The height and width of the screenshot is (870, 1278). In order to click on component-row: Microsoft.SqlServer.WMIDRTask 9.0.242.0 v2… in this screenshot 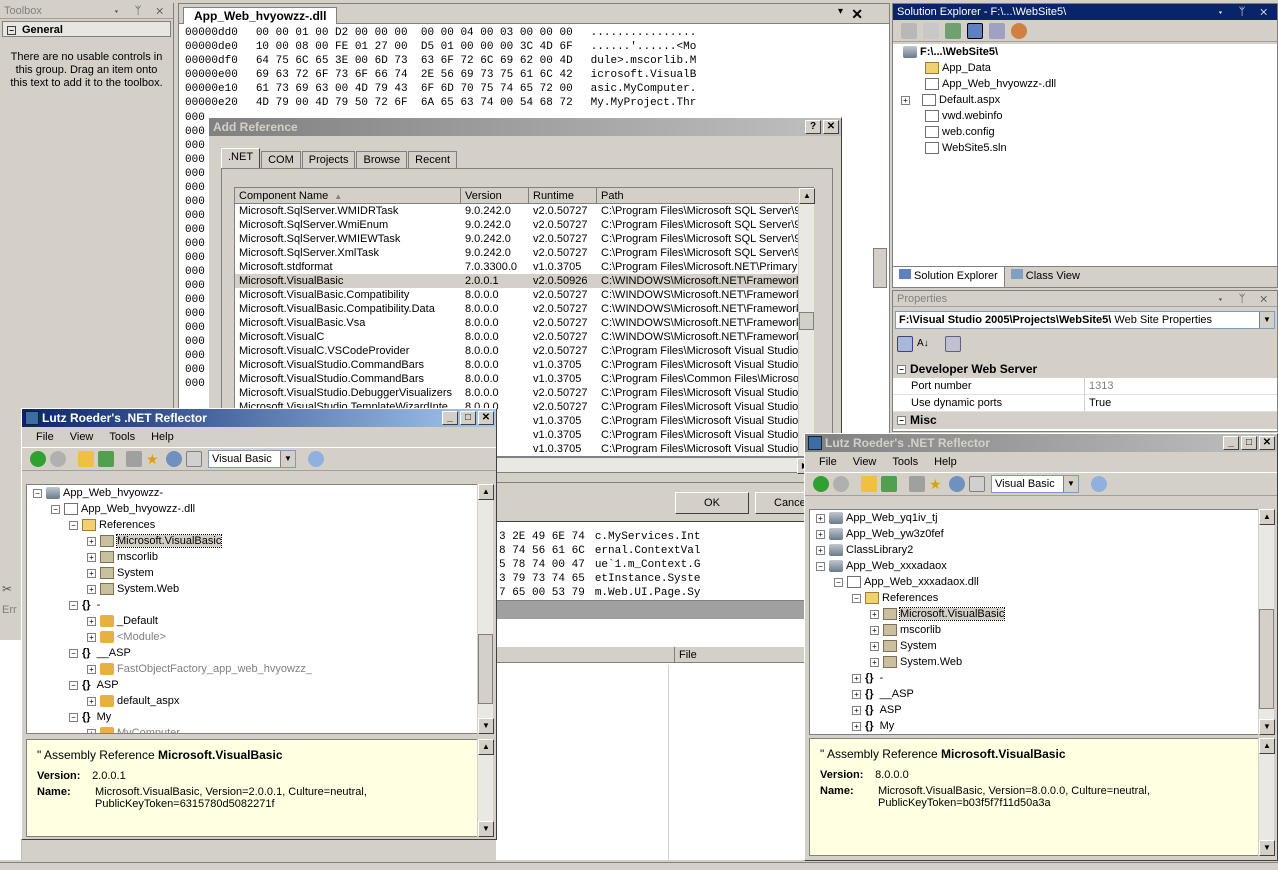, I will do `click(524, 211)`.